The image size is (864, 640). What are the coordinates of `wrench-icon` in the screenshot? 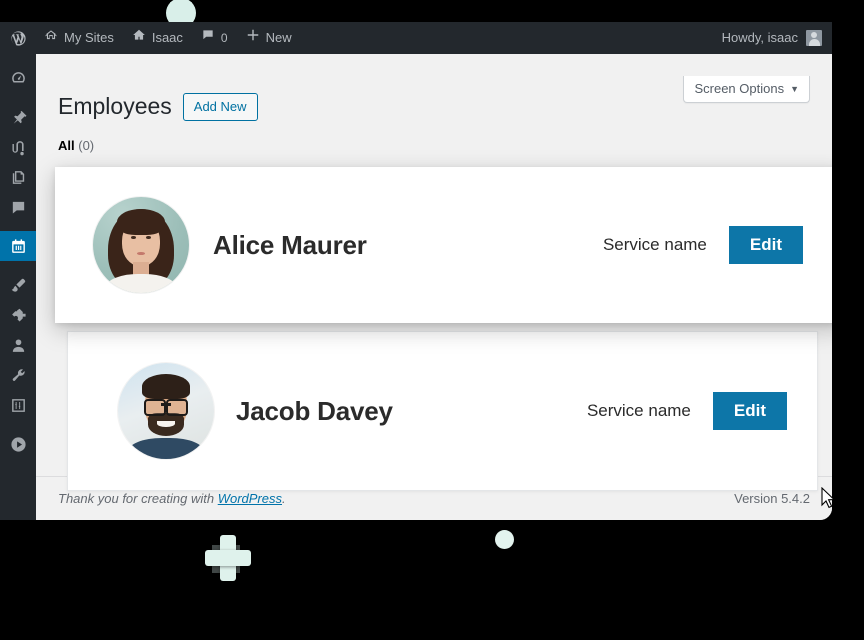 It's located at (18, 375).